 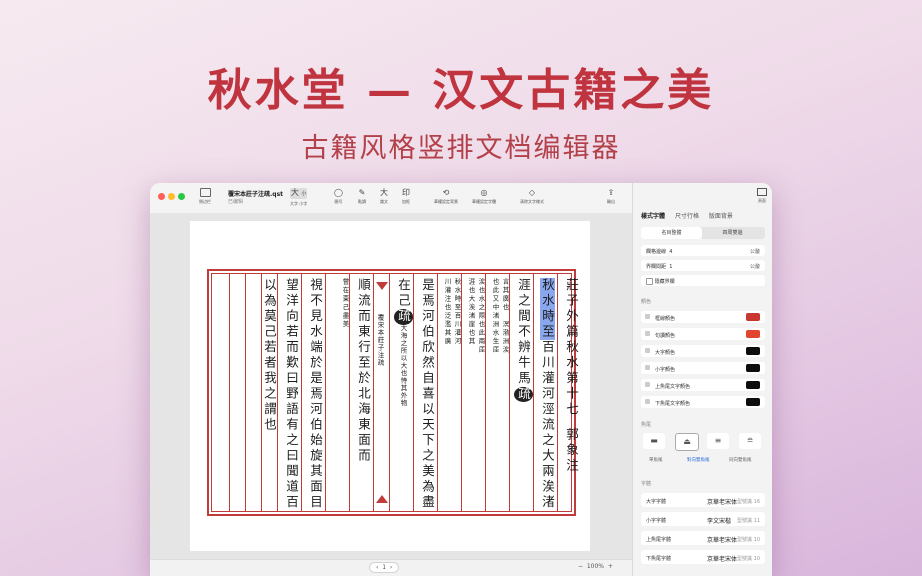 I want to click on circle-mark-button: ◯ 圈号, so click(x=338, y=196).